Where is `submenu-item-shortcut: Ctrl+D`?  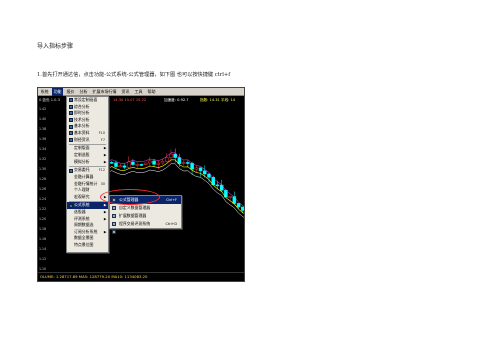 submenu-item-shortcut: Ctrl+D is located at coordinates (171, 224).